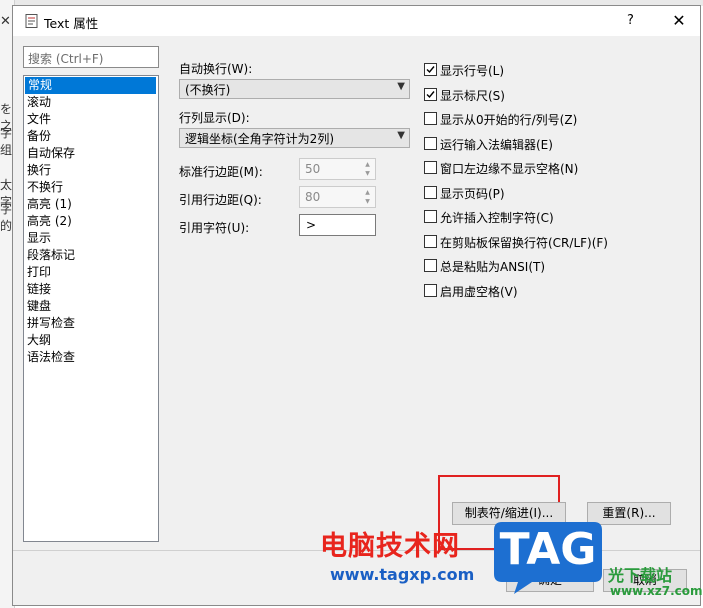  Describe the element at coordinates (91, 170) in the screenshot. I see `category-item: 换行` at that location.